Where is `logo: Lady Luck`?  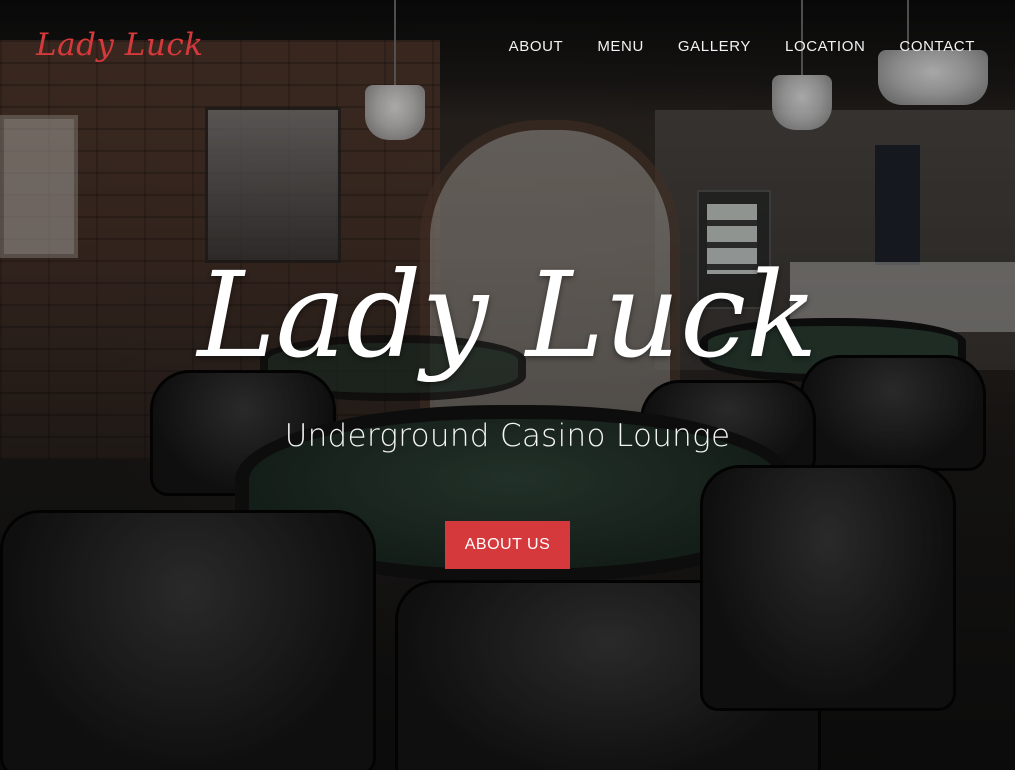
logo: Lady Luck is located at coordinates (119, 45).